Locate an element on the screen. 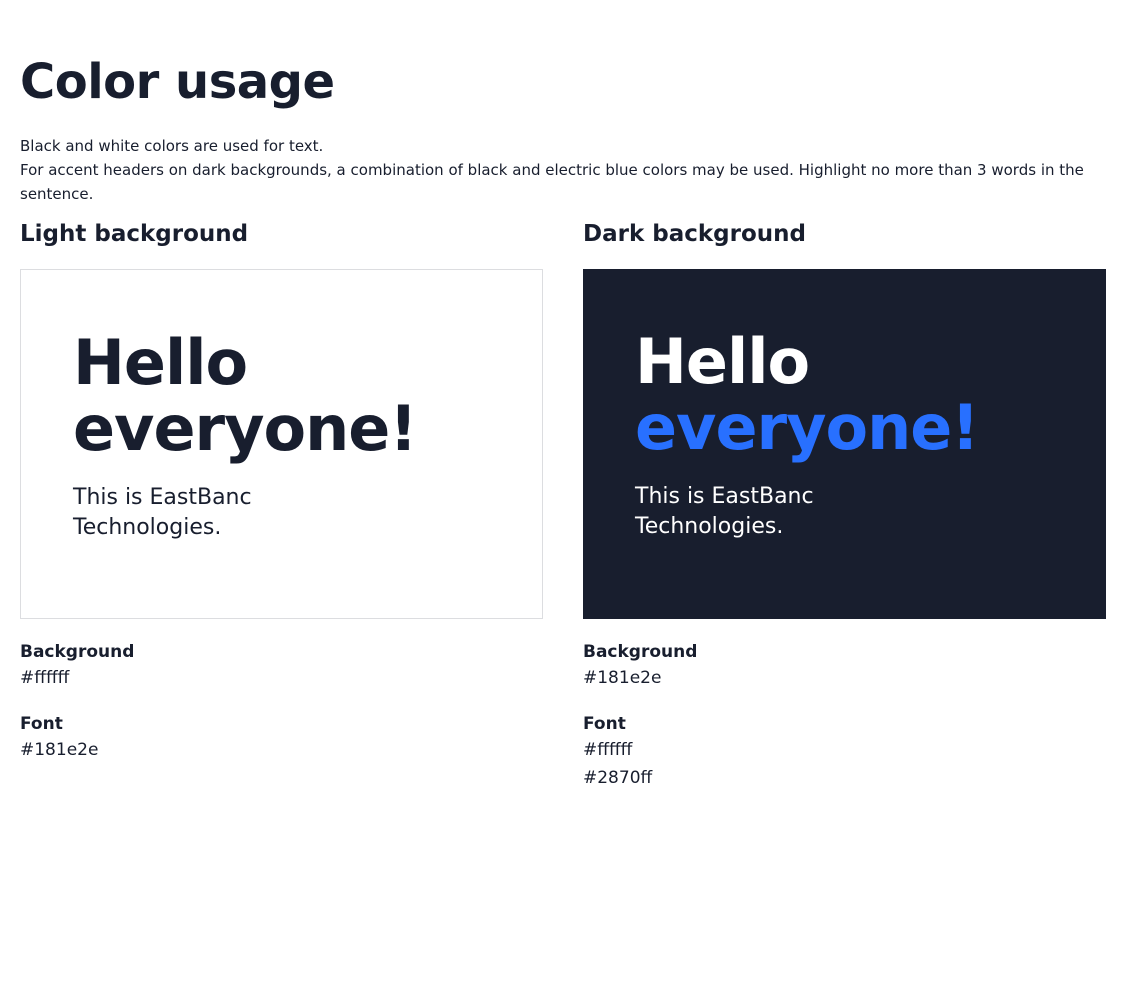  dark-headline-line-2: everyone! is located at coordinates (807, 427).